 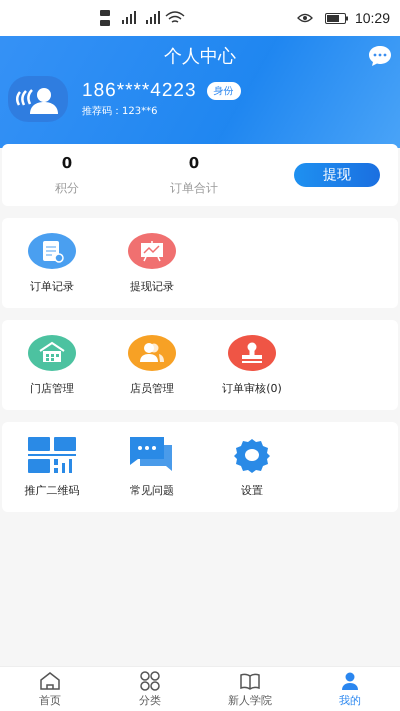 I want to click on phone-number: 186****4223, so click(x=139, y=91).